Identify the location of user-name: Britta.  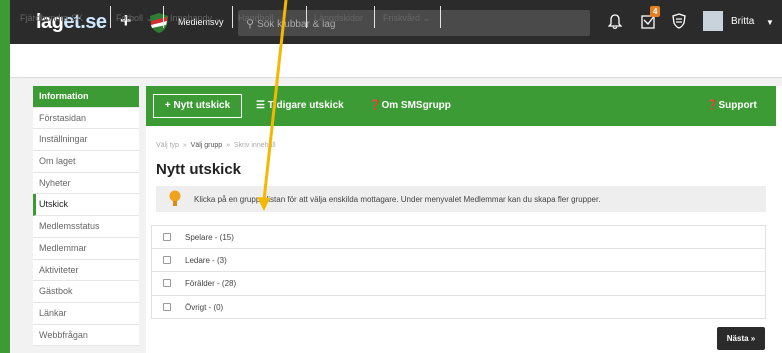
(742, 21).